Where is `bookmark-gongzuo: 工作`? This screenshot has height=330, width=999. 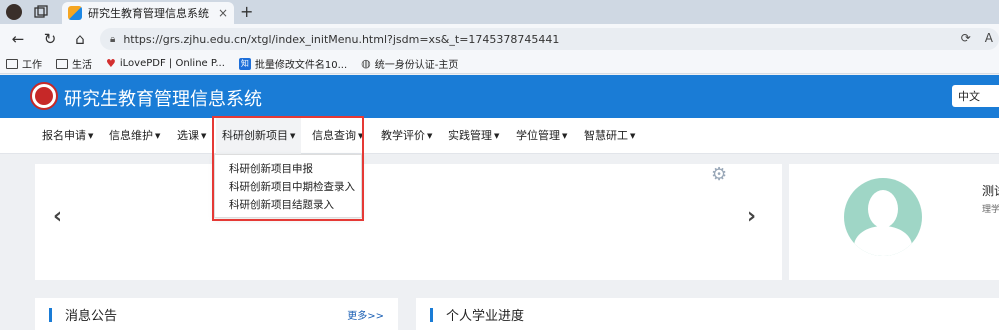
bookmark-gongzuo: 工作 is located at coordinates (24, 63).